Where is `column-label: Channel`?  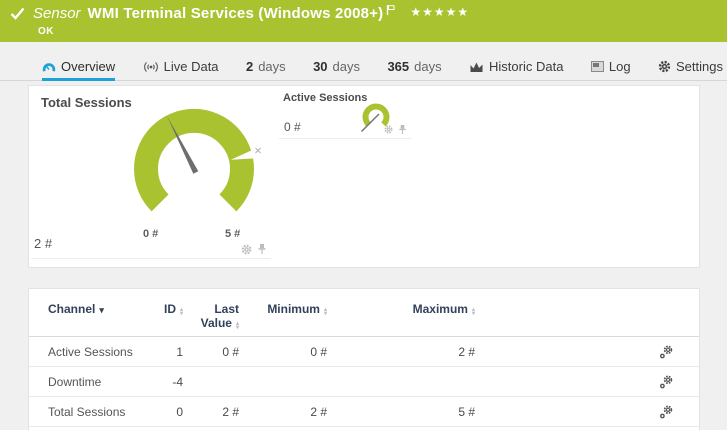
column-label: Channel is located at coordinates (72, 309).